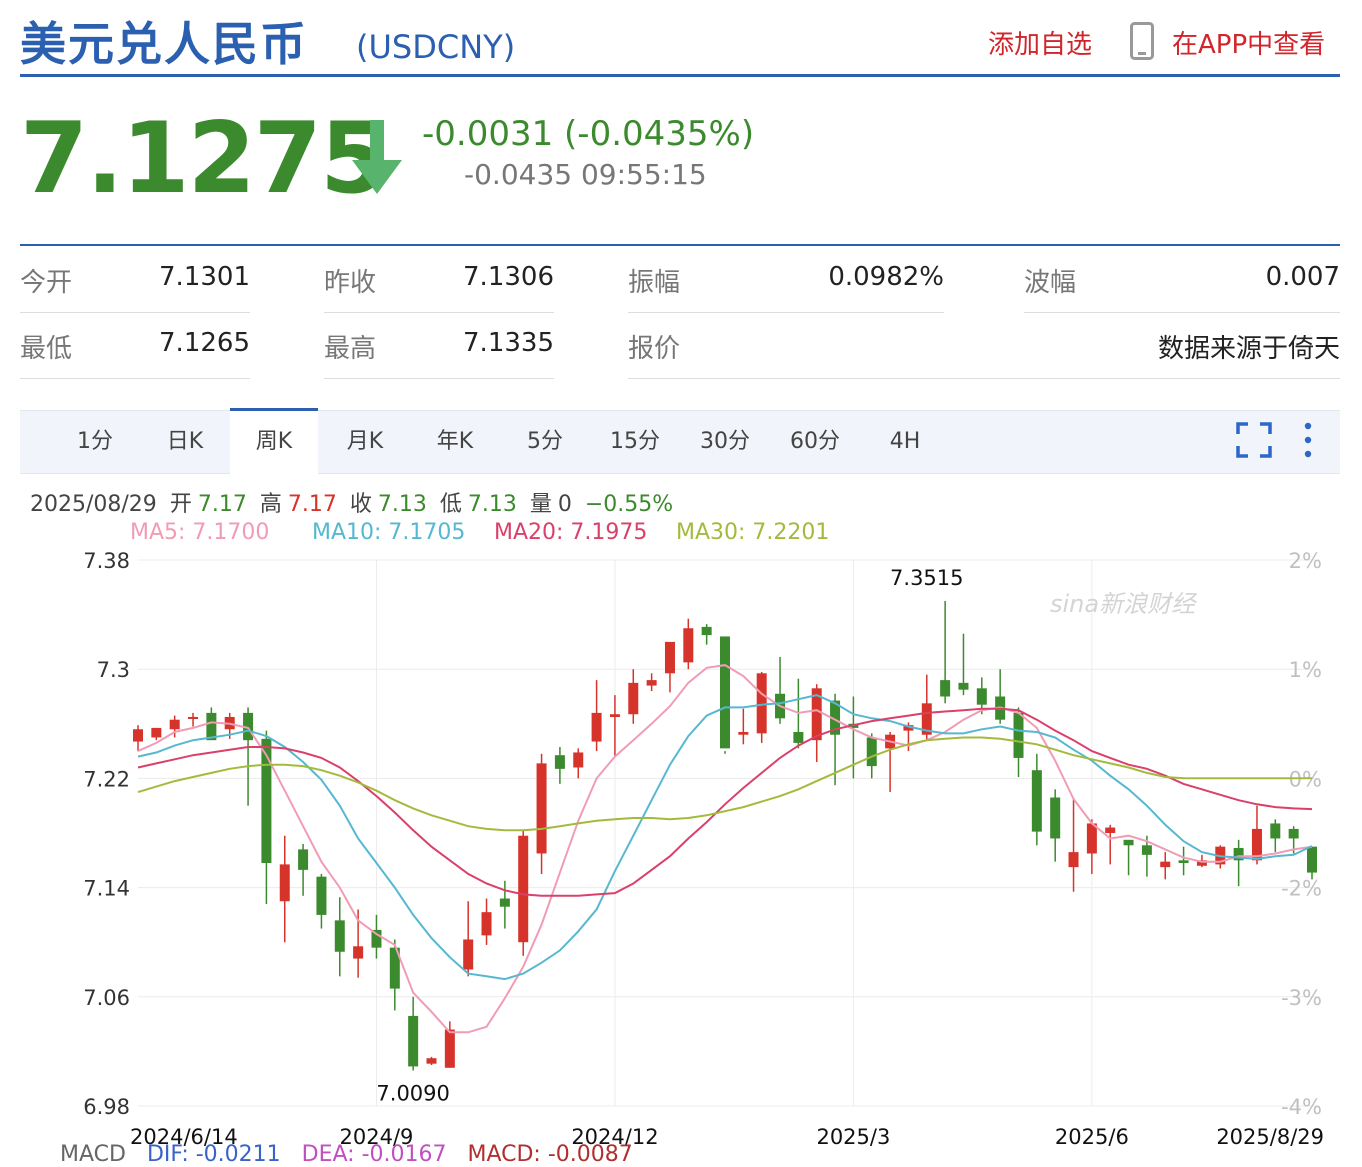 Image resolution: width=1362 pixels, height=1167 pixels. Describe the element at coordinates (455, 442) in the screenshot. I see `tab-yearly: 年K` at that location.